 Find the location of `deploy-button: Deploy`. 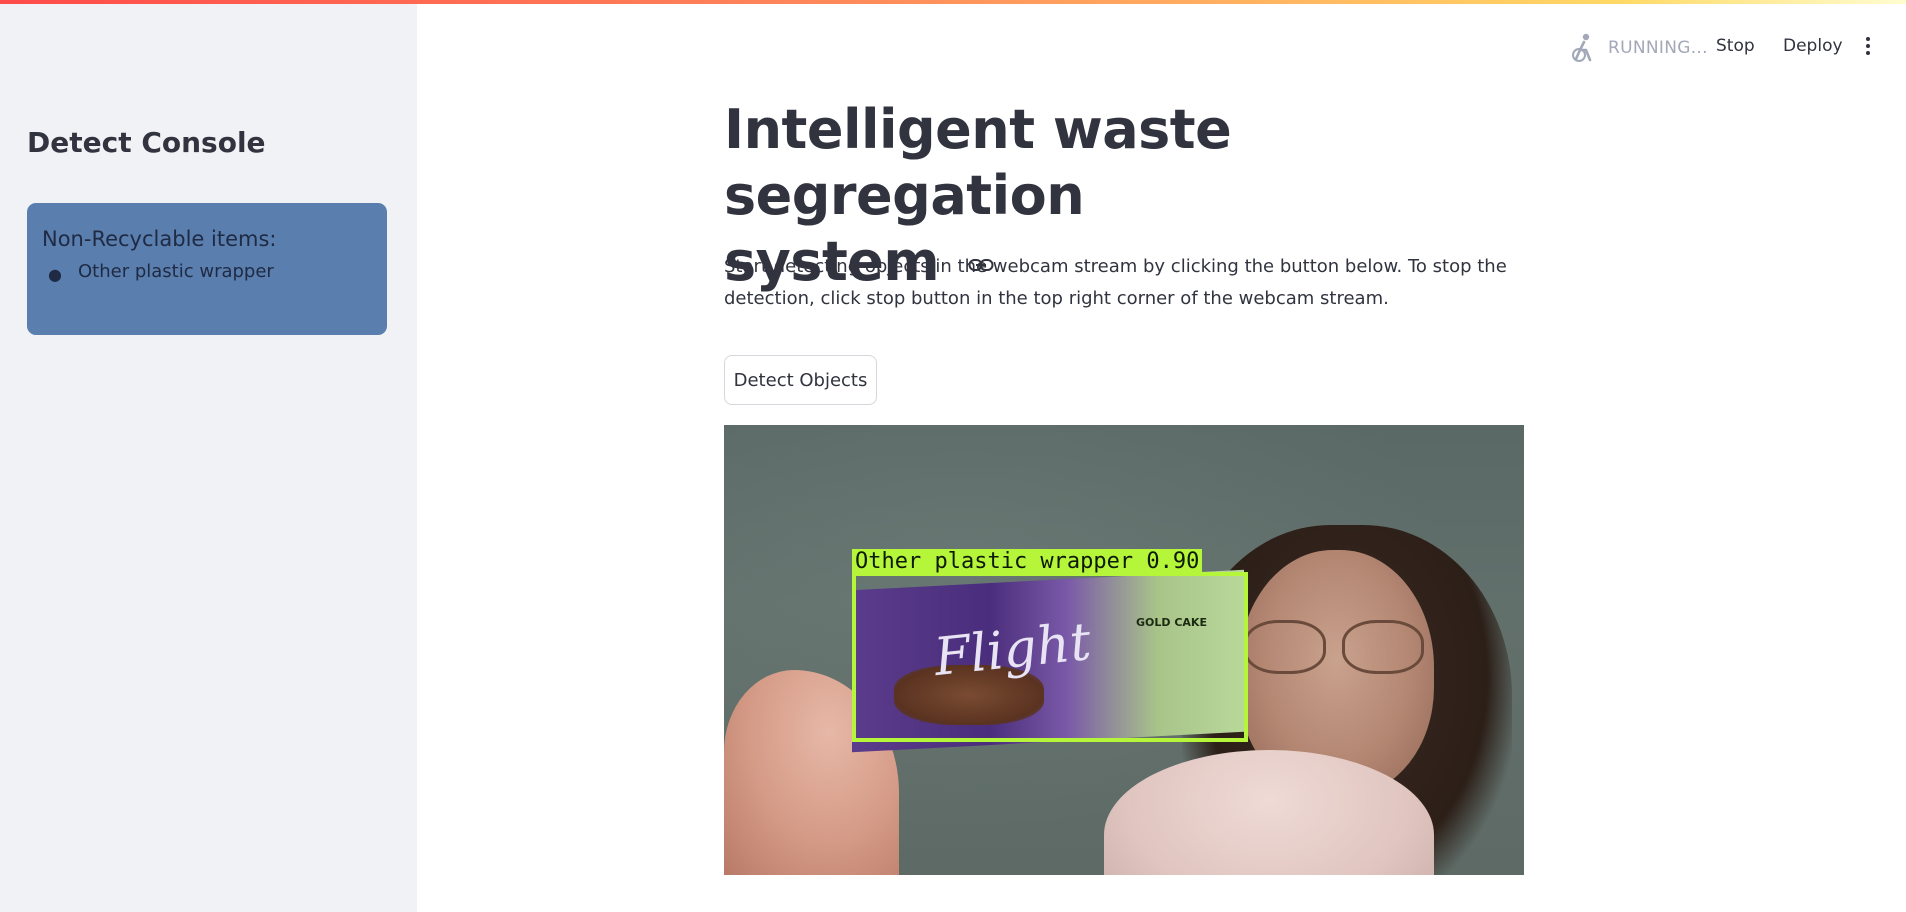

deploy-button: Deploy is located at coordinates (1813, 46).